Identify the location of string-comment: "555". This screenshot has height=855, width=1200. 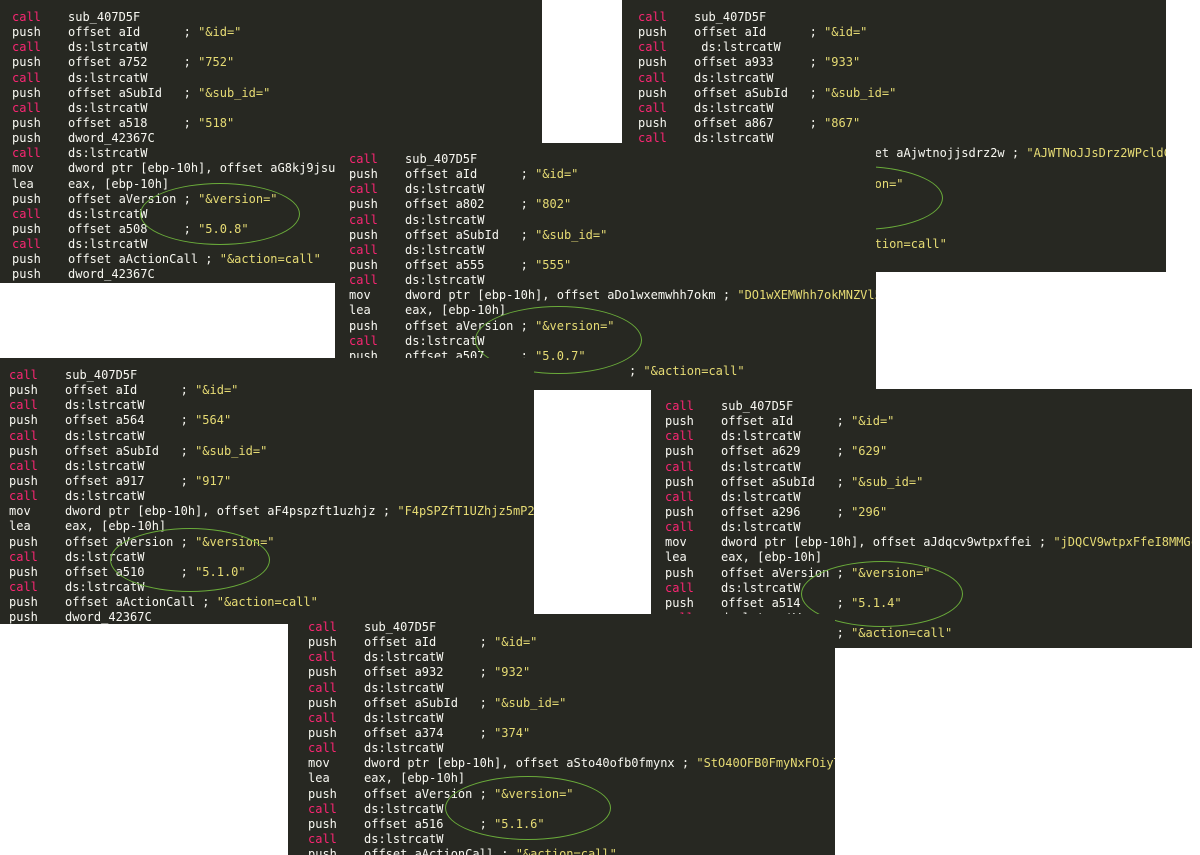
(553, 264).